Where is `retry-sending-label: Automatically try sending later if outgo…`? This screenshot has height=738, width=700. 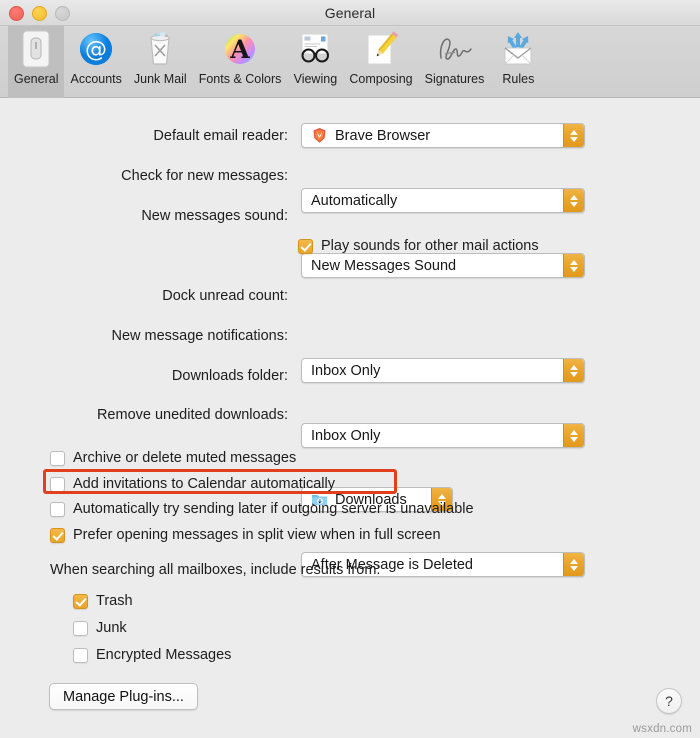 retry-sending-label: Automatically try sending later if outgo… is located at coordinates (273, 509).